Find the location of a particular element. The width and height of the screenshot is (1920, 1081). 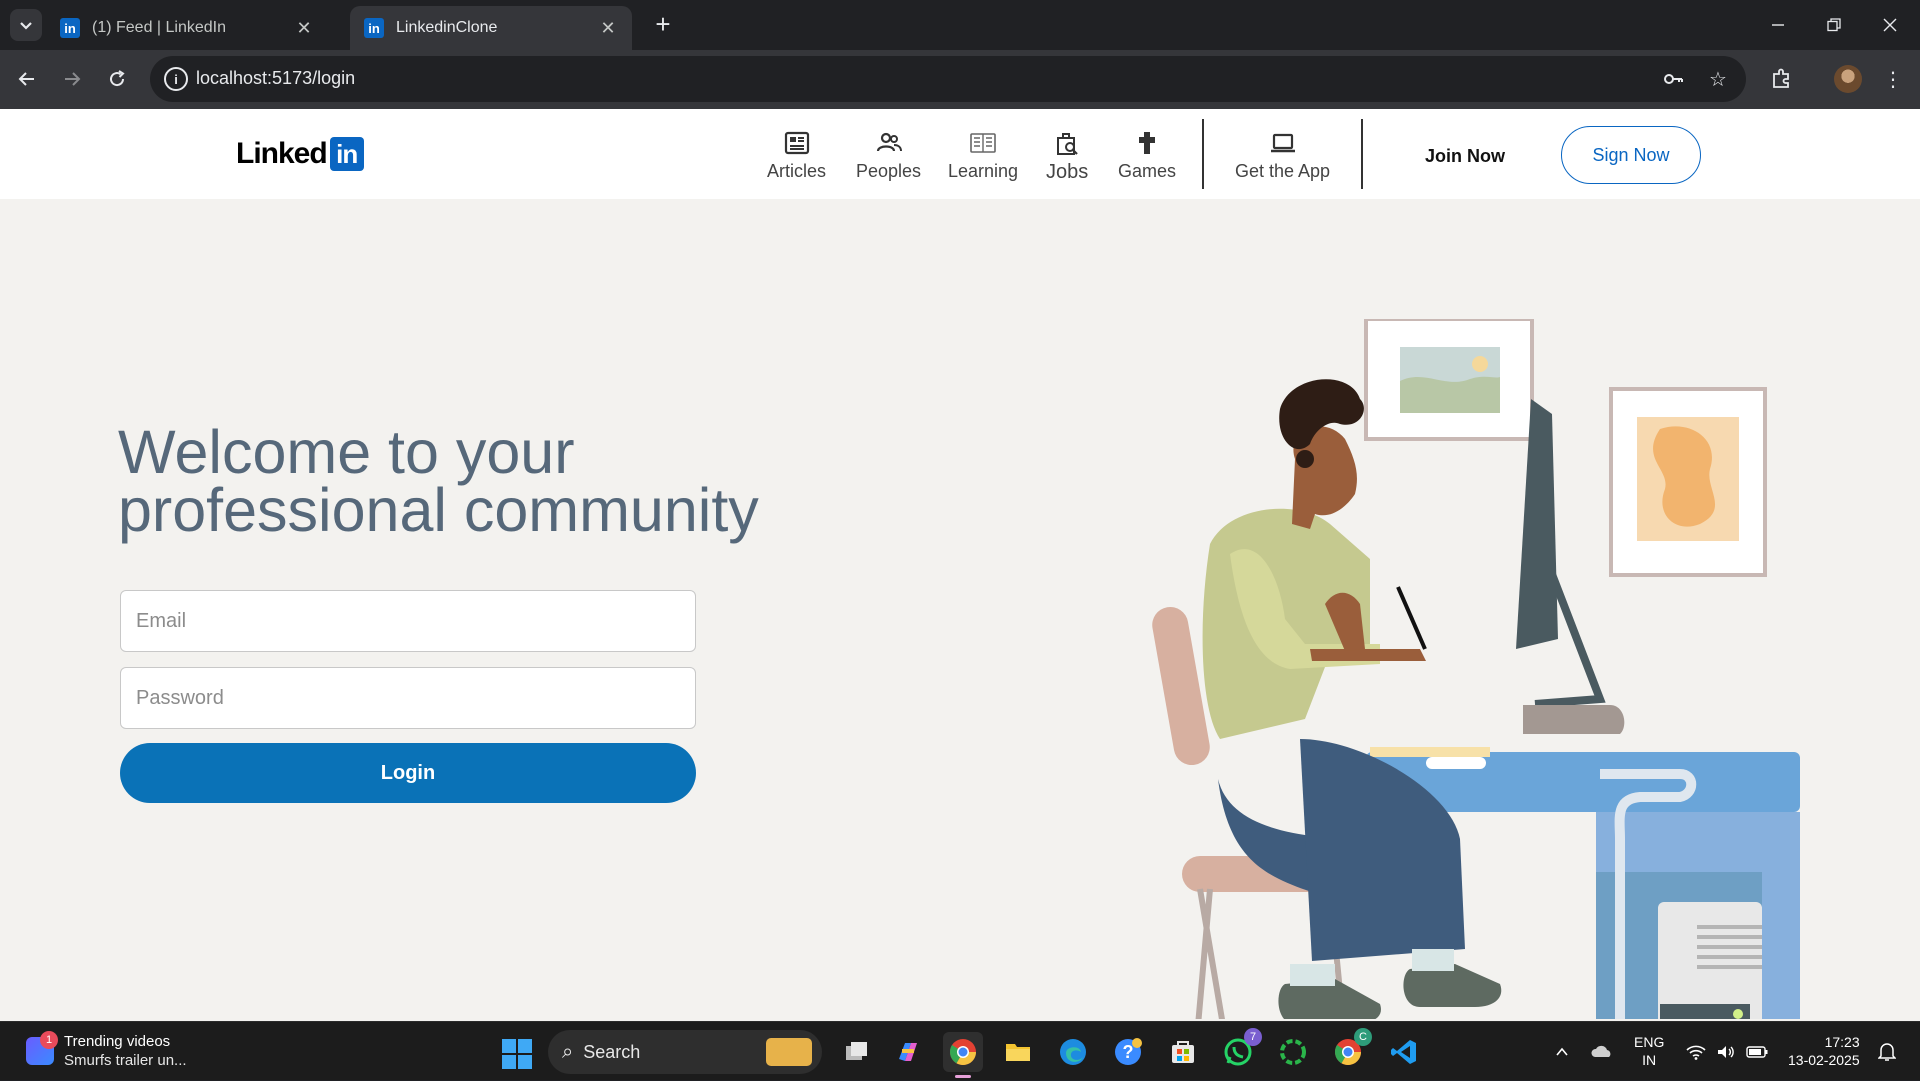

nav-peoples: Peoples is located at coordinates (888, 155).